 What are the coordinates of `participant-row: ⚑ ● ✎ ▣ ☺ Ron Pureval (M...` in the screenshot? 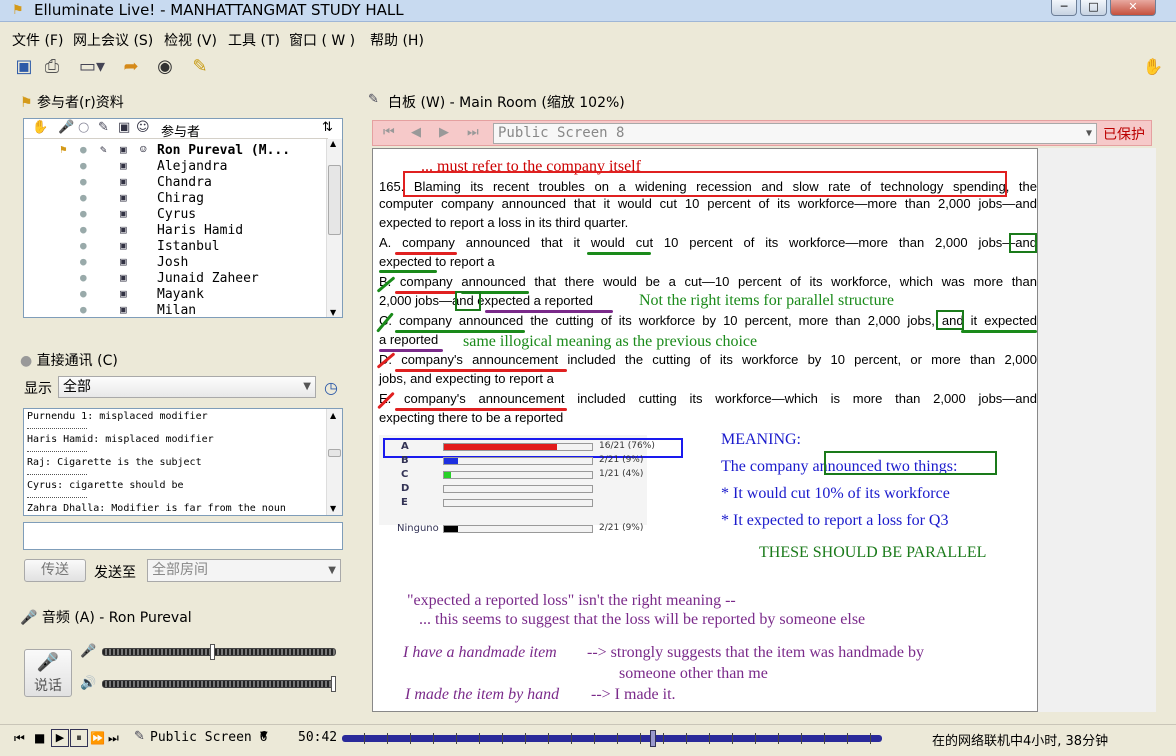 It's located at (176, 151).